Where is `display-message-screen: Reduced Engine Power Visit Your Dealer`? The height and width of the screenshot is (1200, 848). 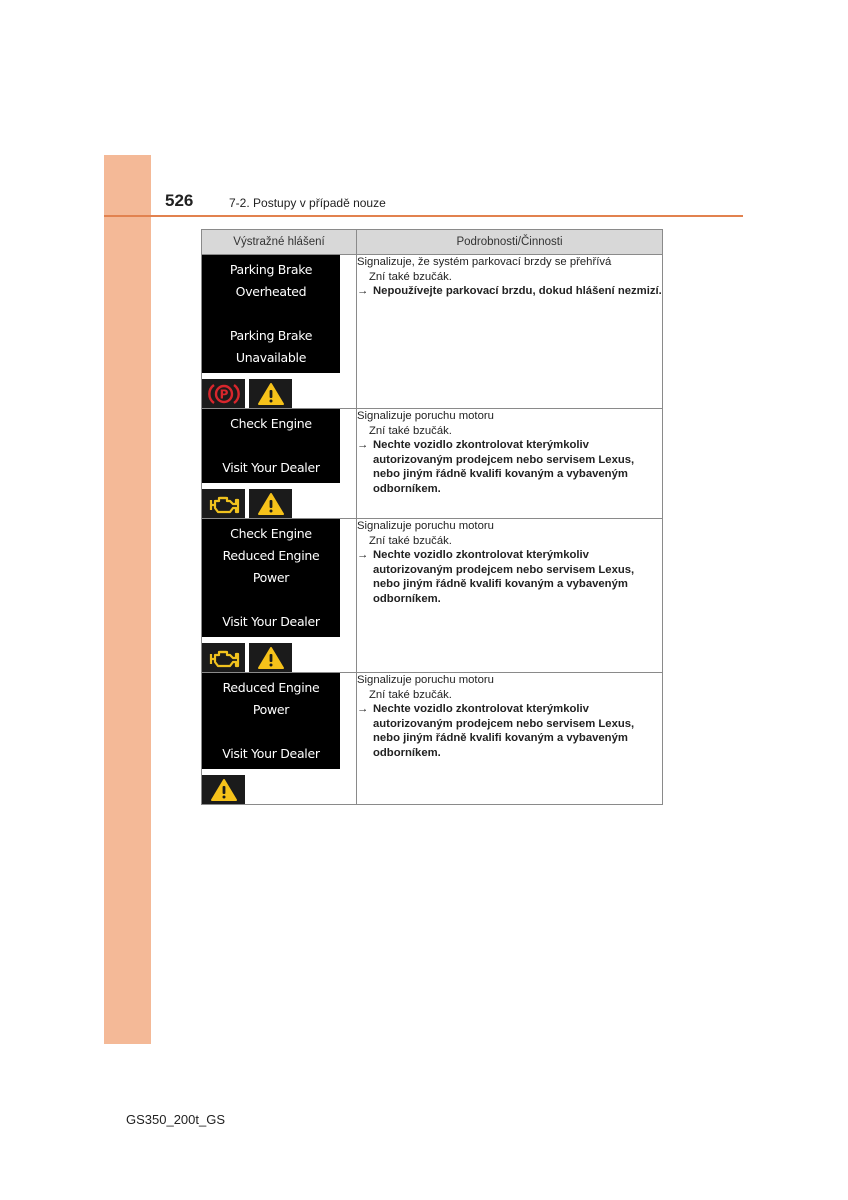
display-message-screen: Reduced Engine Power Visit Your Dealer is located at coordinates (271, 721).